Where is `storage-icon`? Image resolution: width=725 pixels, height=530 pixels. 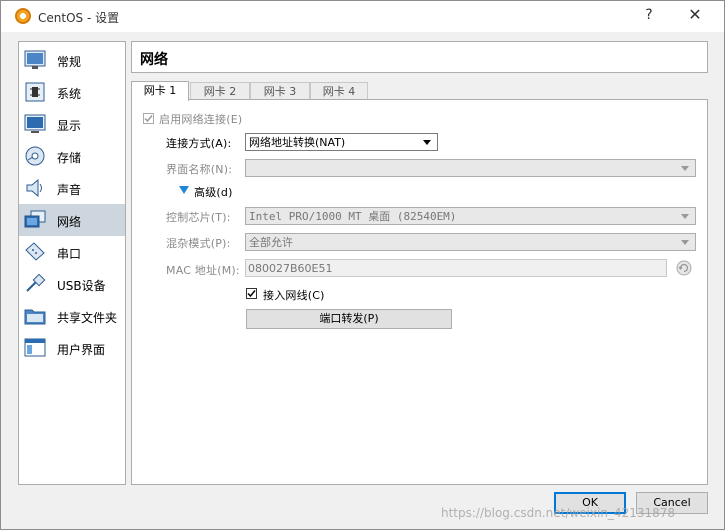 storage-icon is located at coordinates (35, 156).